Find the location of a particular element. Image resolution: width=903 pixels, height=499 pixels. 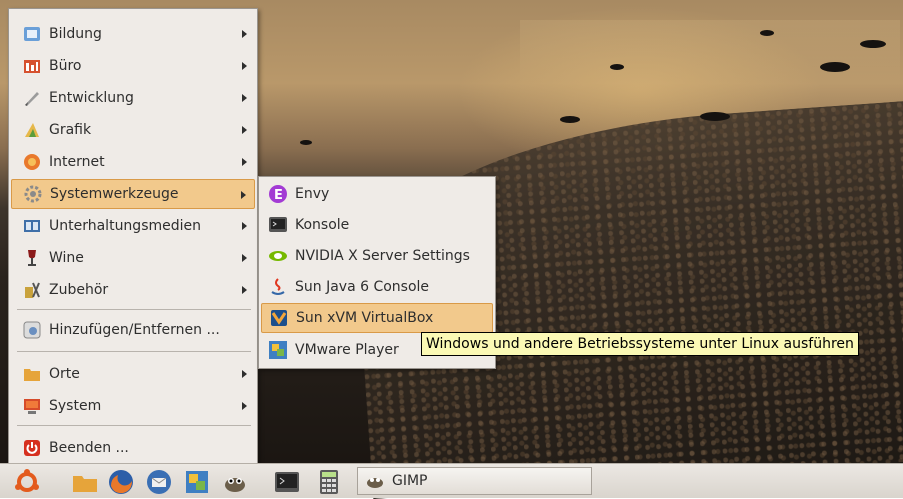

office-icon is located at coordinates (32, 66).